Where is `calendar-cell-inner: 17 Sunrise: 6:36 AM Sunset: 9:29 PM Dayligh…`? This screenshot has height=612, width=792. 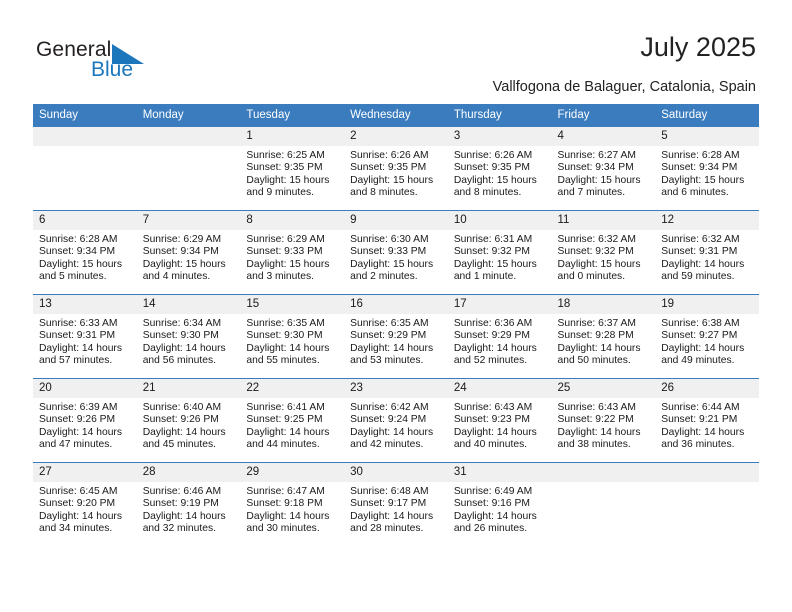
calendar-cell-inner: 17 Sunrise: 6:36 AM Sunset: 9:29 PM Dayligh… is located at coordinates (499, 336).